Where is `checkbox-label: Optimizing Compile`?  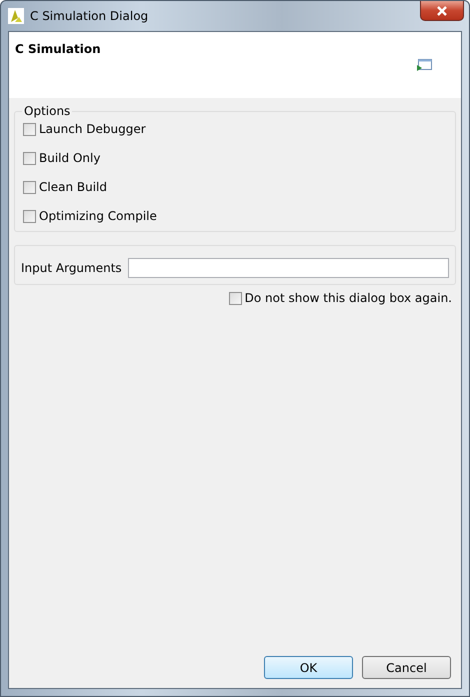
checkbox-label: Optimizing Compile is located at coordinates (98, 216).